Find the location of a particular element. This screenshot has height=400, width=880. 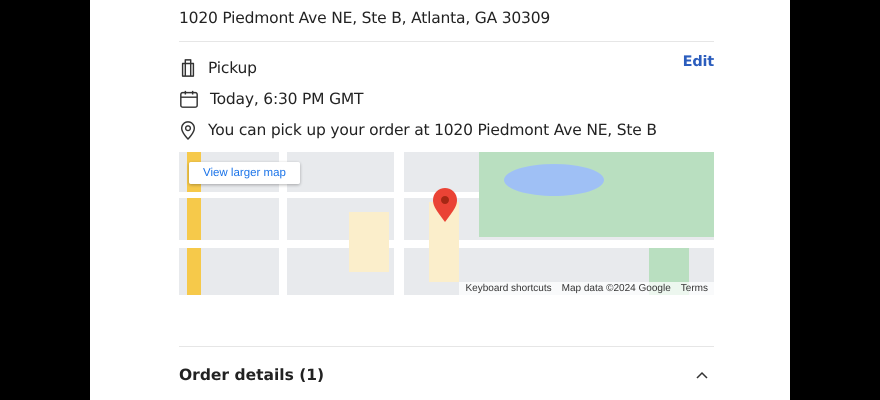

calendar-icon is located at coordinates (189, 98).